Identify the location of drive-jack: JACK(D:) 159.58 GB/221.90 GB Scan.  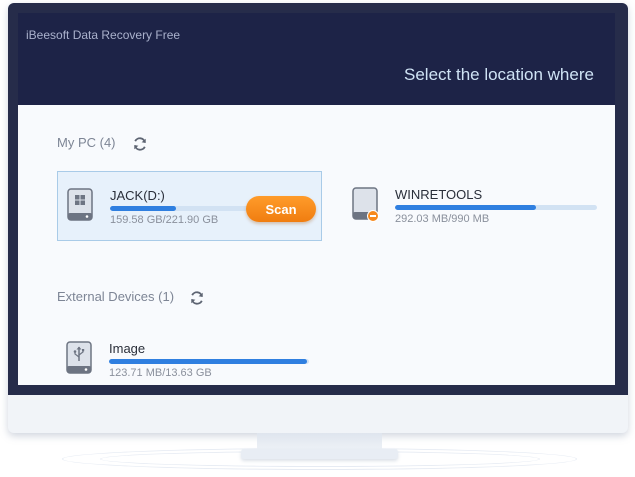
(189, 206).